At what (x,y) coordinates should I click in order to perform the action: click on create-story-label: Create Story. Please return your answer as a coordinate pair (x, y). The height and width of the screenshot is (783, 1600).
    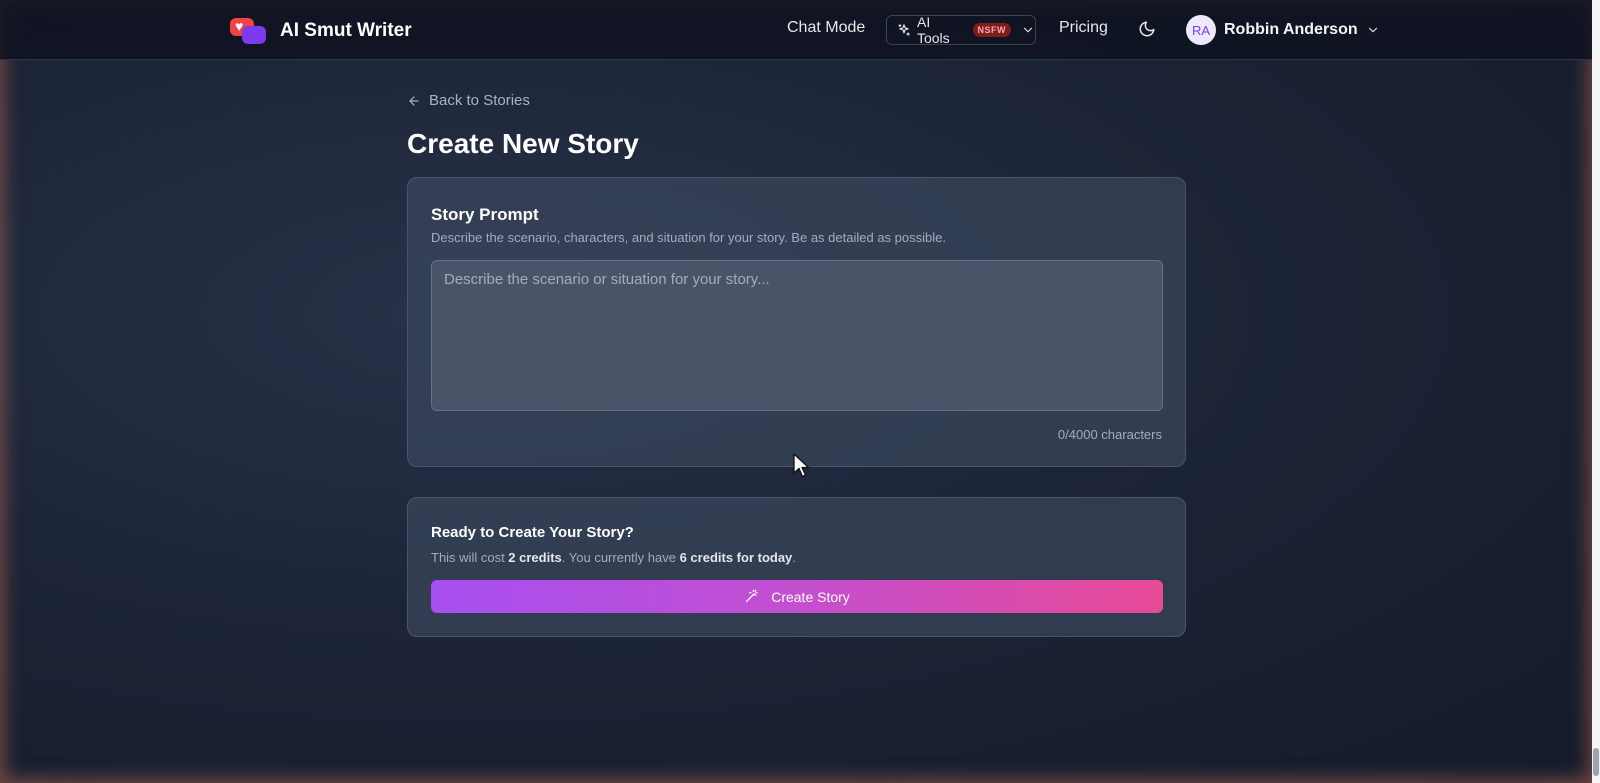
    Looking at the image, I should click on (810, 596).